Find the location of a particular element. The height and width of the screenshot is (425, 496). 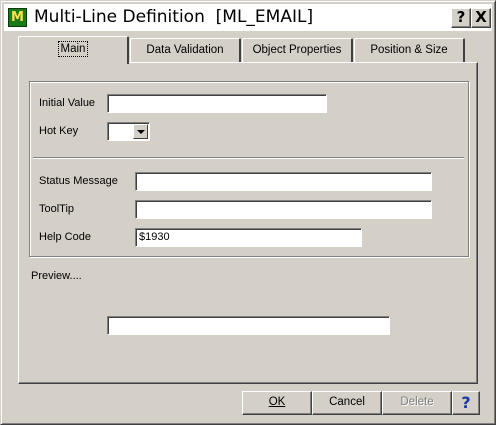

tab-data-validation: Data Validation is located at coordinates (185, 50).